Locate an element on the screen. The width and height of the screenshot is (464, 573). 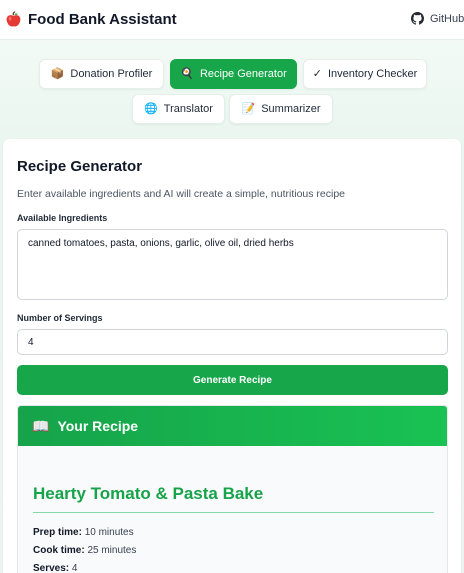
apple-icon is located at coordinates (13, 19).